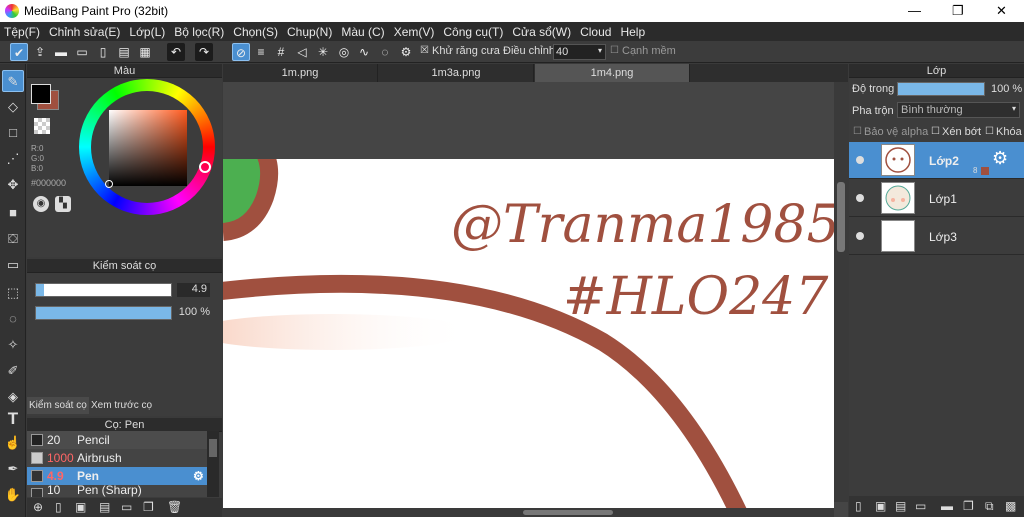 The width and height of the screenshot is (1024, 517). I want to click on add-layer-menu-icon: ▭, so click(920, 506).